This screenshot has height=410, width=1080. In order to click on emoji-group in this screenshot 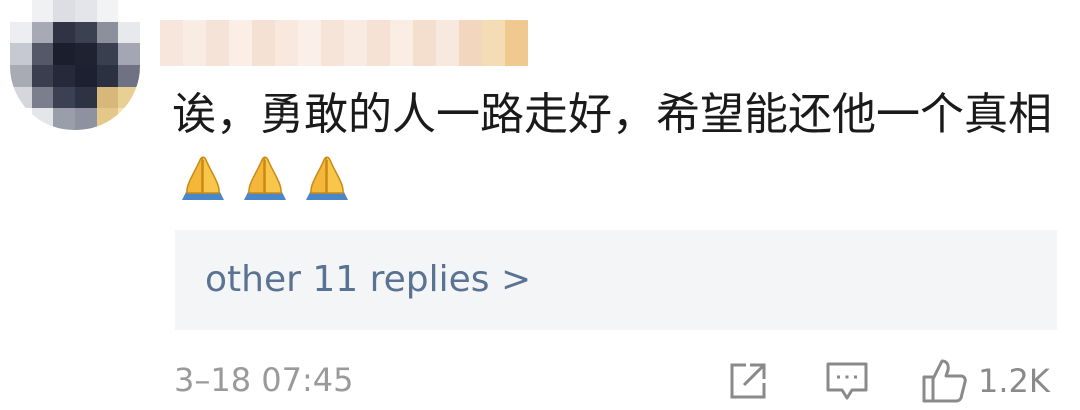, I will do `click(265, 176)`.